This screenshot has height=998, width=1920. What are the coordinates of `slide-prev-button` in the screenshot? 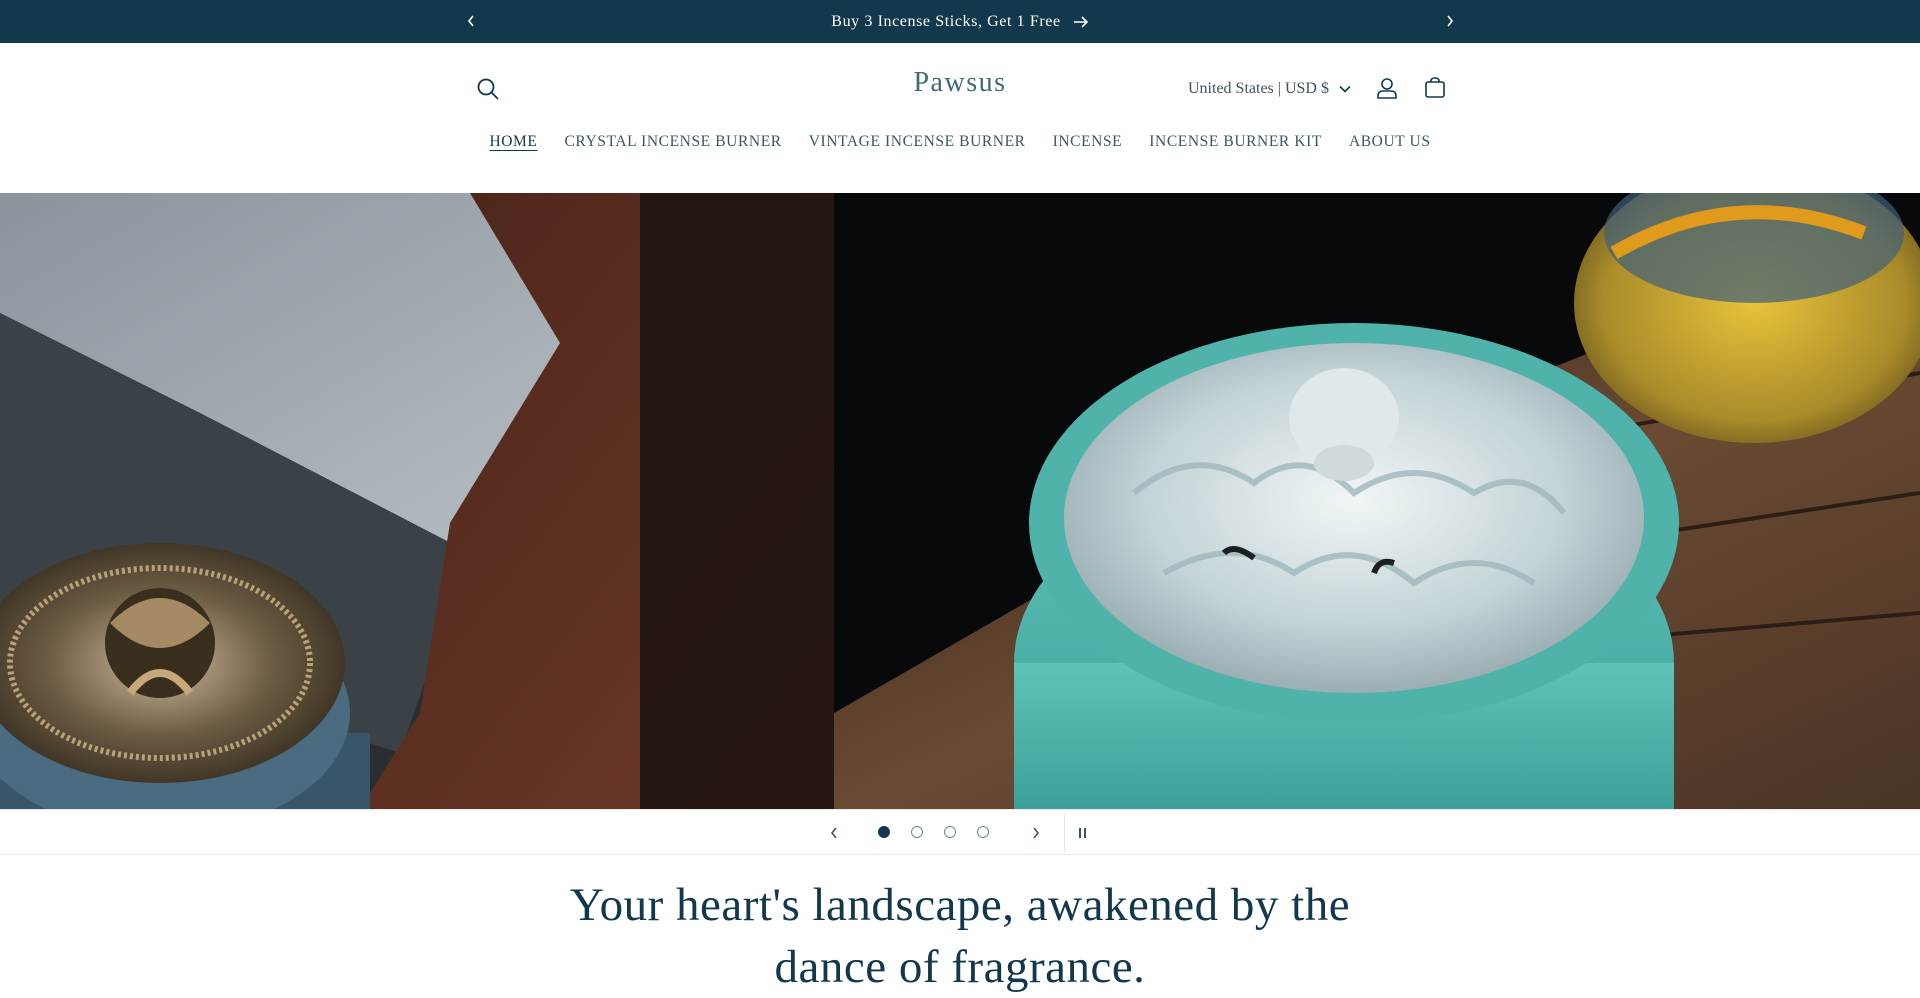 It's located at (834, 833).